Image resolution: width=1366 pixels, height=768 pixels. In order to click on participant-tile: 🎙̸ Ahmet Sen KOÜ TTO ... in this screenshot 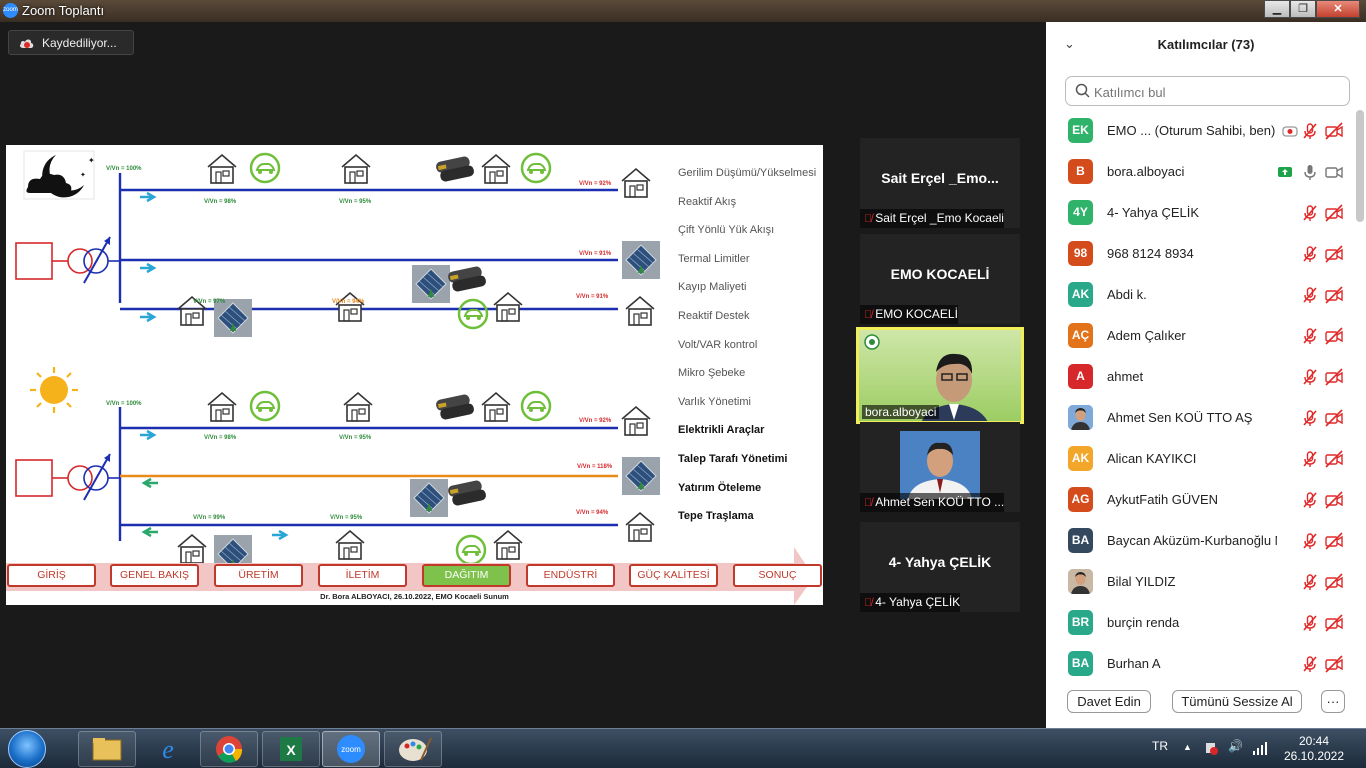, I will do `click(940, 467)`.